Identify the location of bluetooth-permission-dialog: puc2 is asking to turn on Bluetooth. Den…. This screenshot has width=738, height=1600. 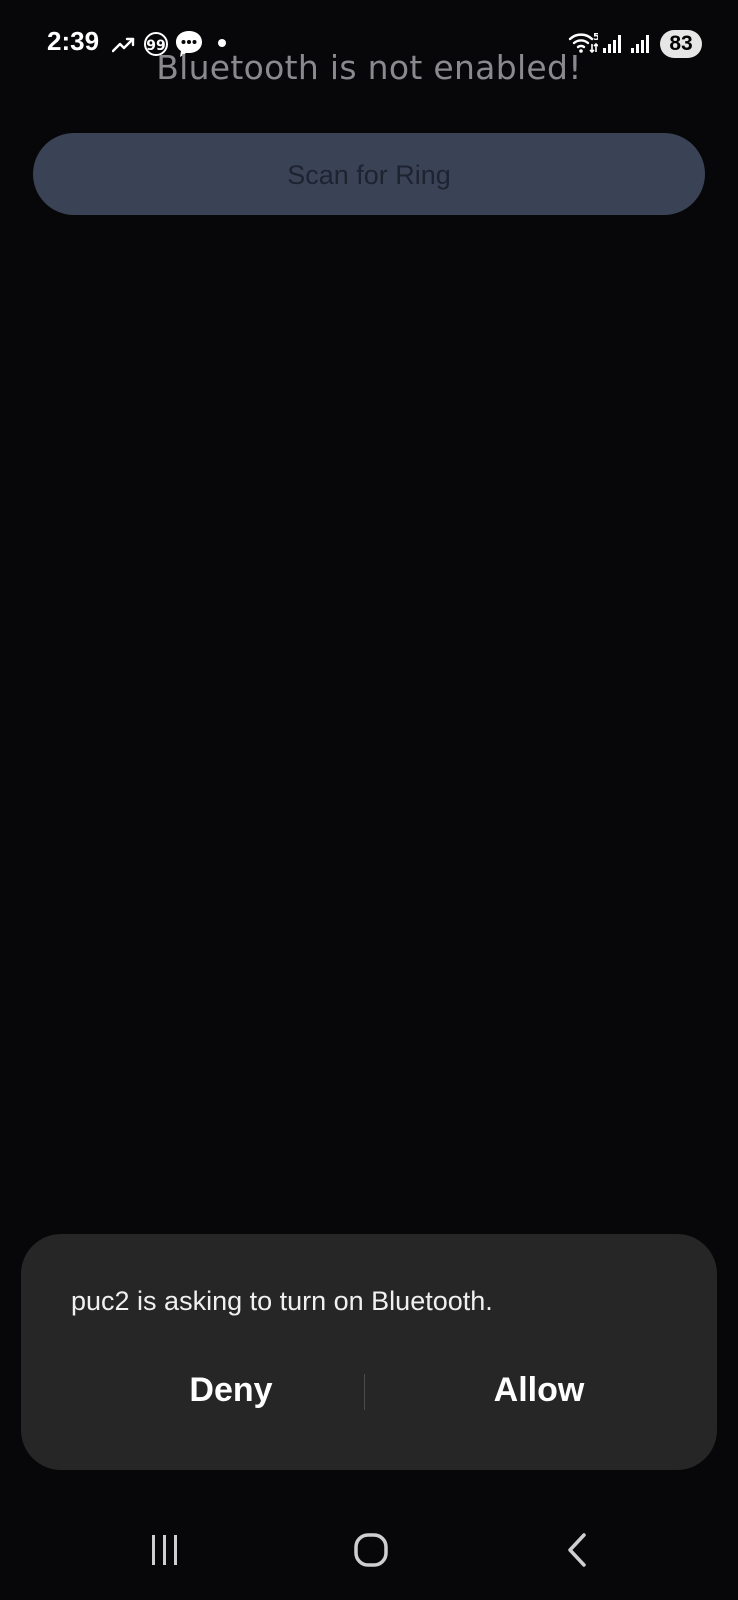
(369, 1352).